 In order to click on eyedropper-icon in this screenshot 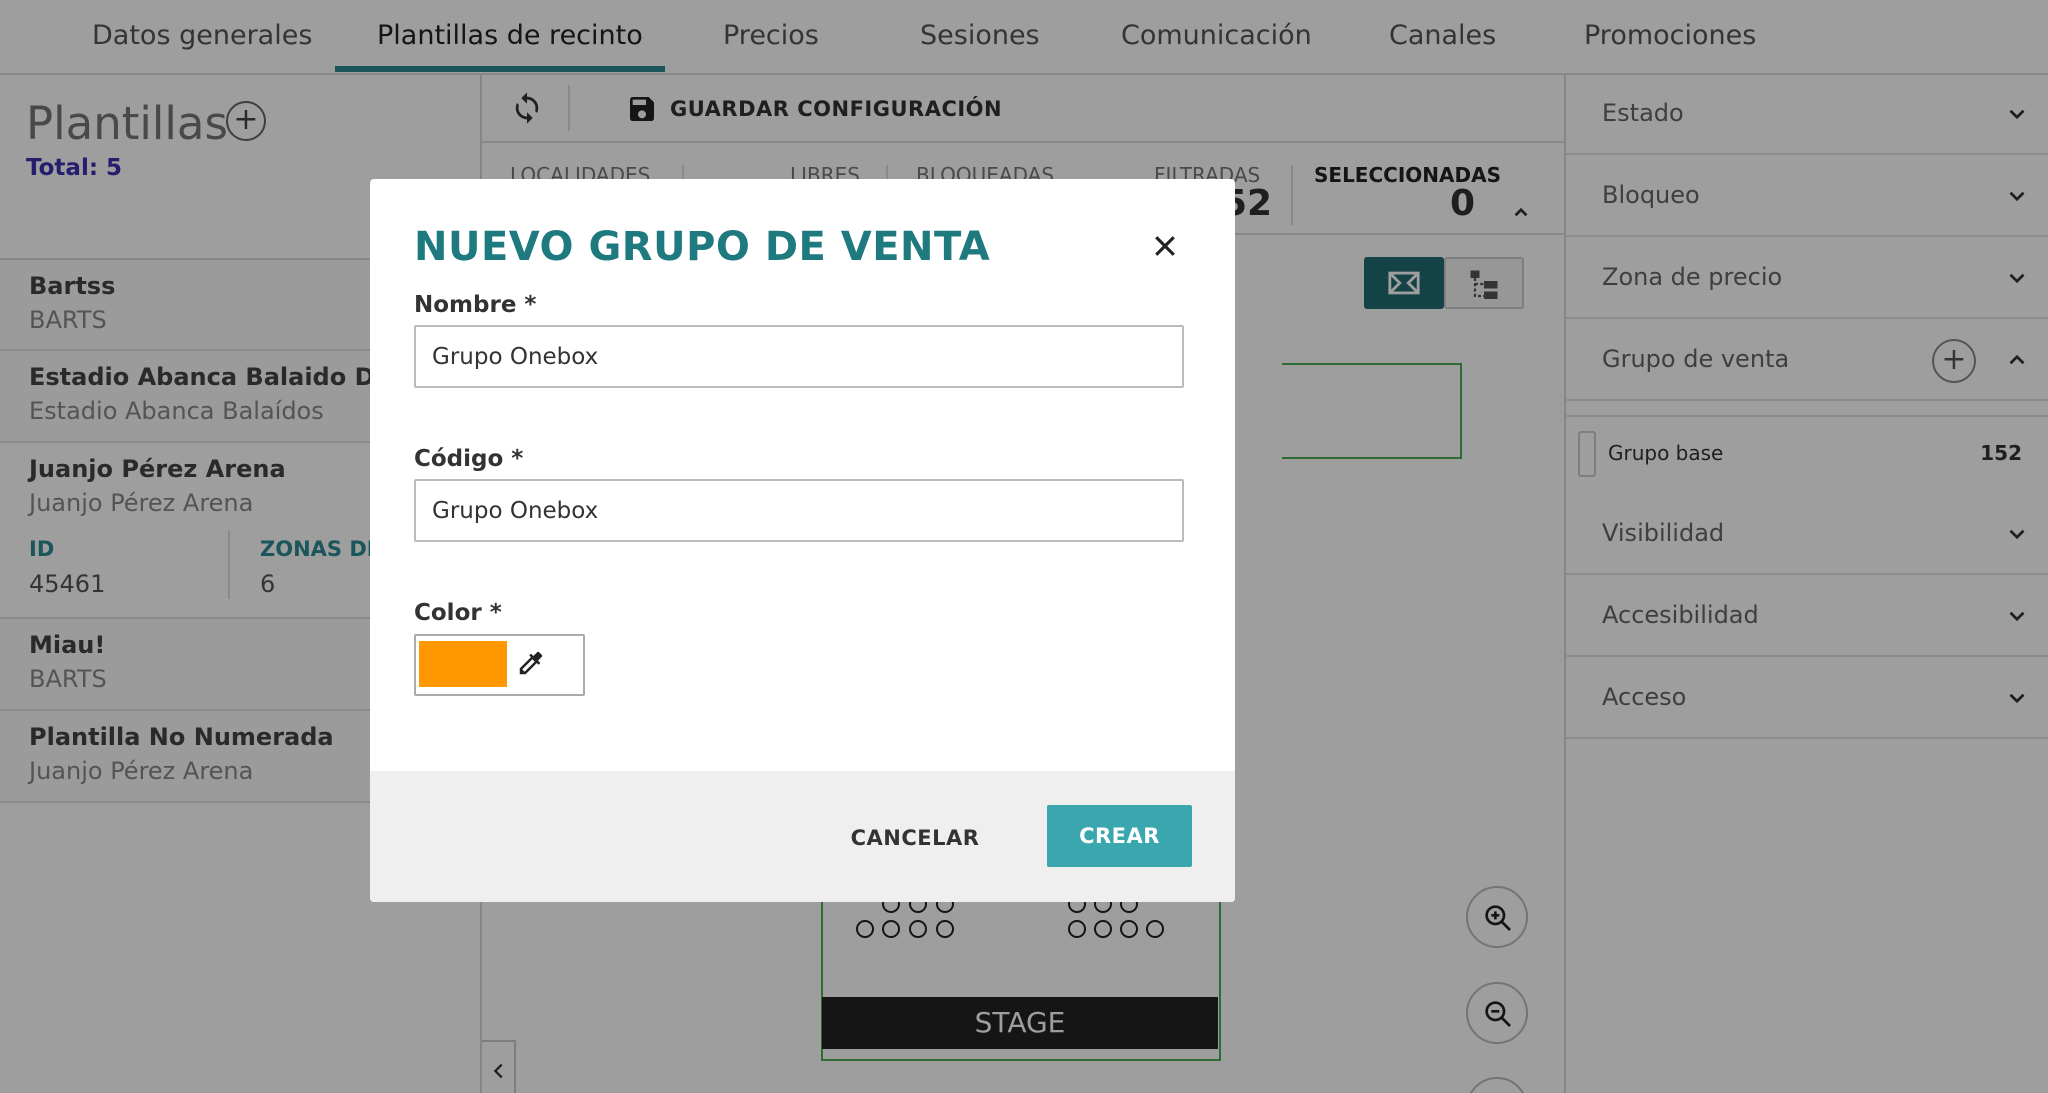, I will do `click(531, 663)`.